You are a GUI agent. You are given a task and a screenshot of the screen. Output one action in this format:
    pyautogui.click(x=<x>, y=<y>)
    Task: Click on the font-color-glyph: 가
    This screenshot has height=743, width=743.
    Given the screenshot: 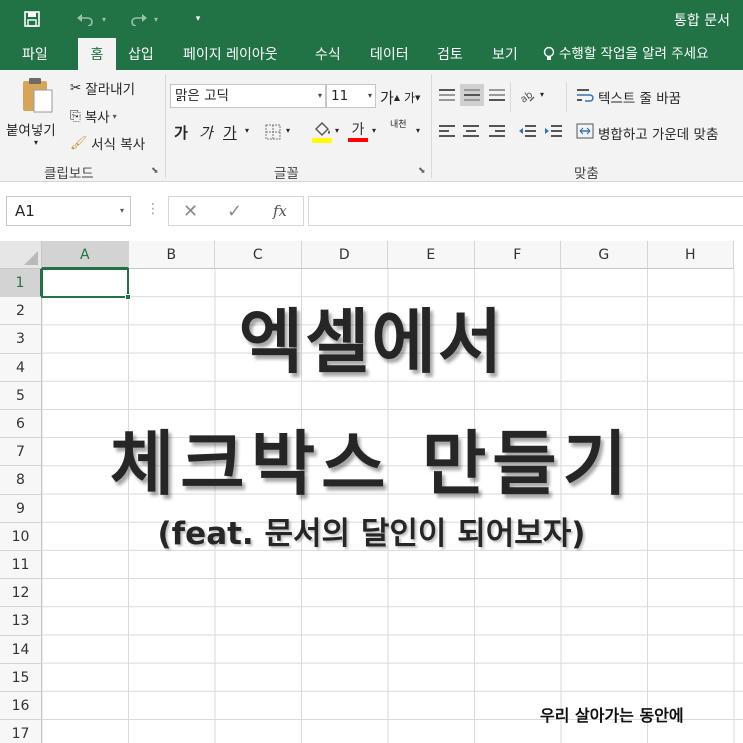 What is the action you would take?
    pyautogui.click(x=358, y=130)
    